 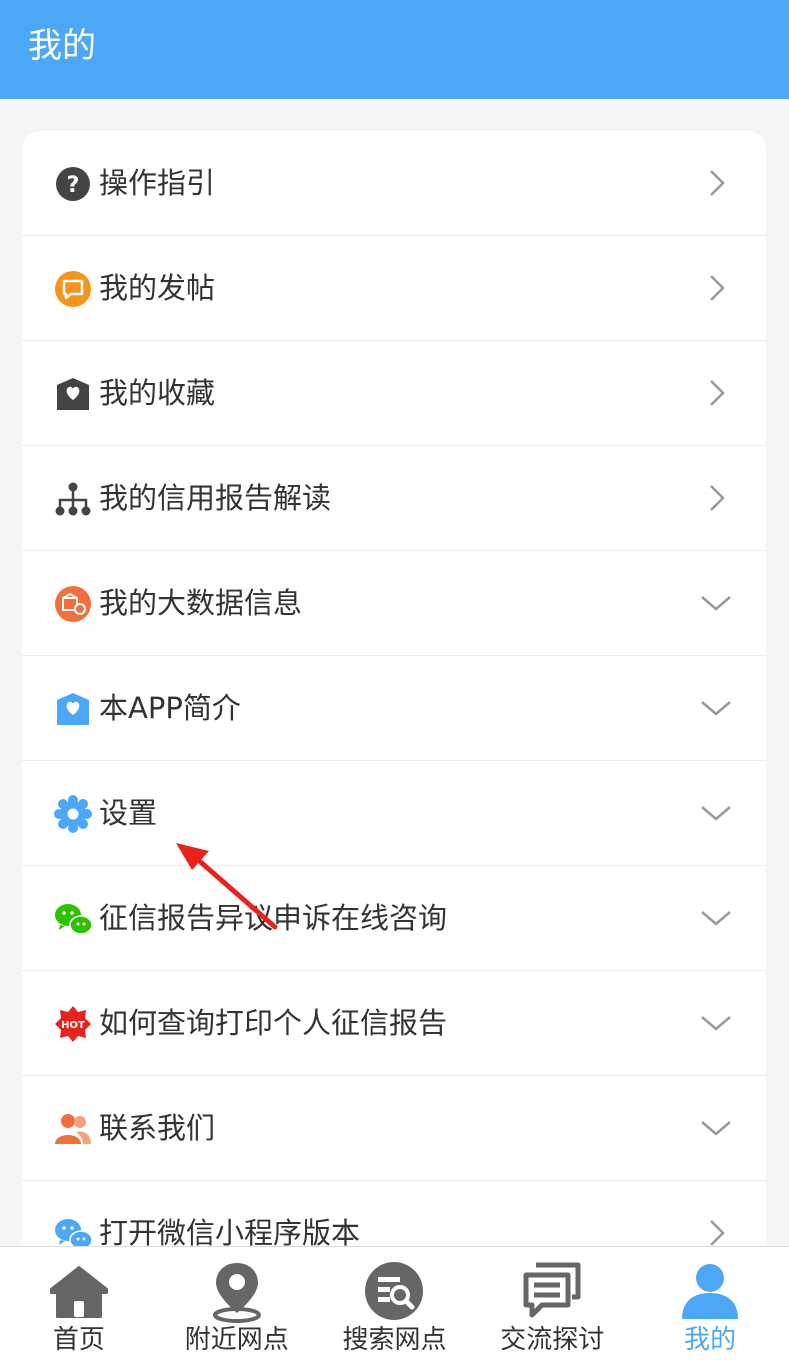 I want to click on app-intro-heart-icon, so click(x=73, y=709).